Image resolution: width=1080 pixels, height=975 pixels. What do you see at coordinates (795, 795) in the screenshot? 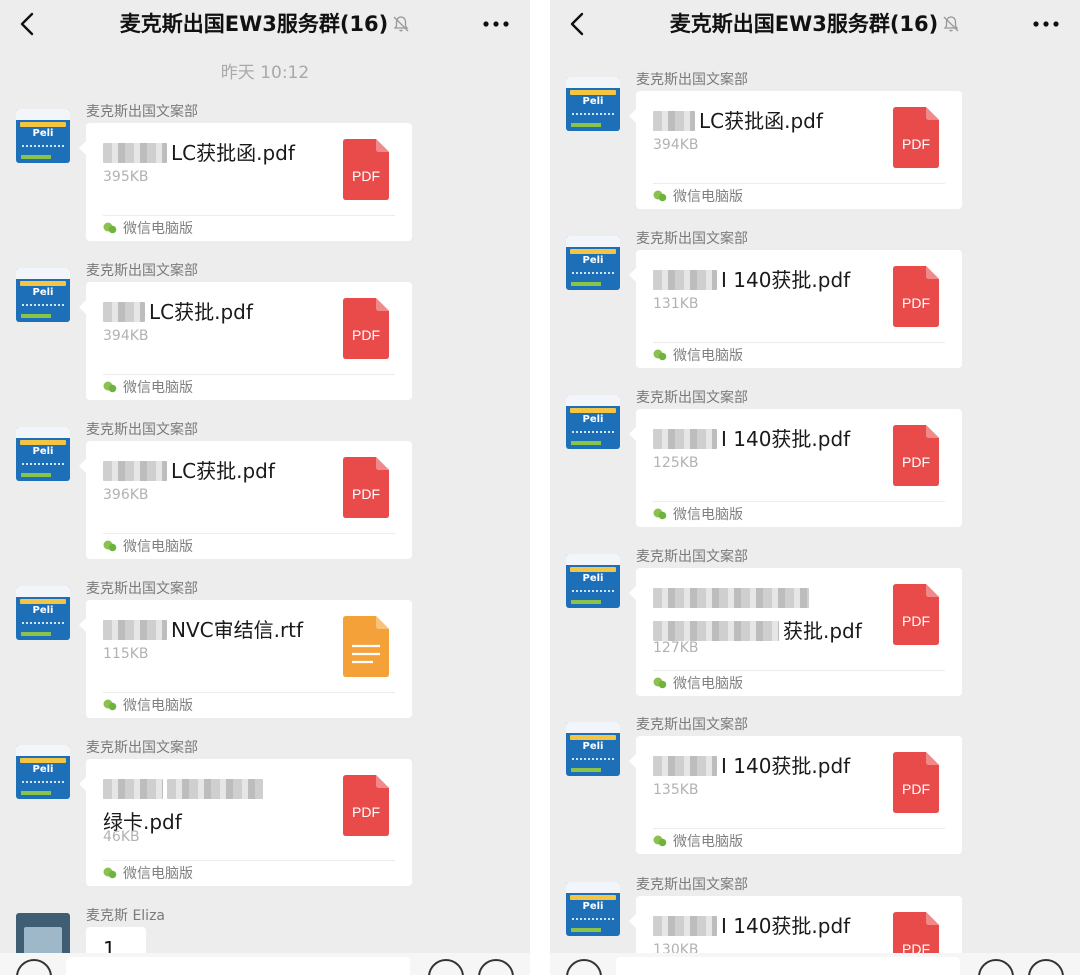
I see `file-card: I 140获批.pdf 135KB PDF 微信电脑版` at bounding box center [795, 795].